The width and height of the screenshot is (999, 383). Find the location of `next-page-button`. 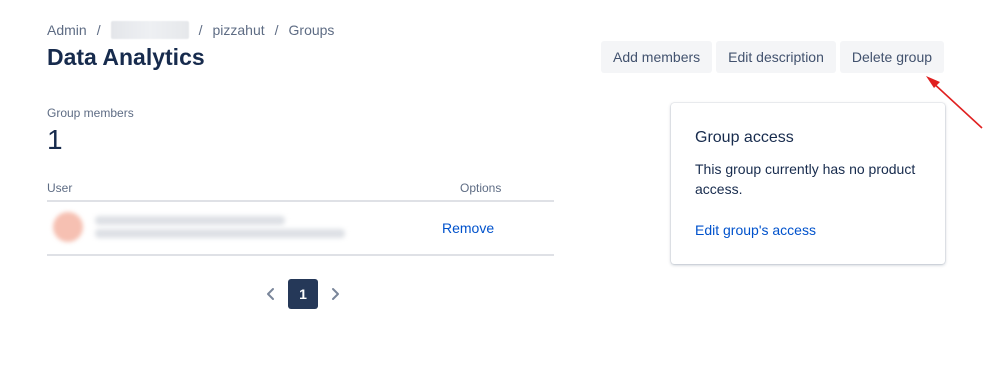

next-page-button is located at coordinates (335, 294).